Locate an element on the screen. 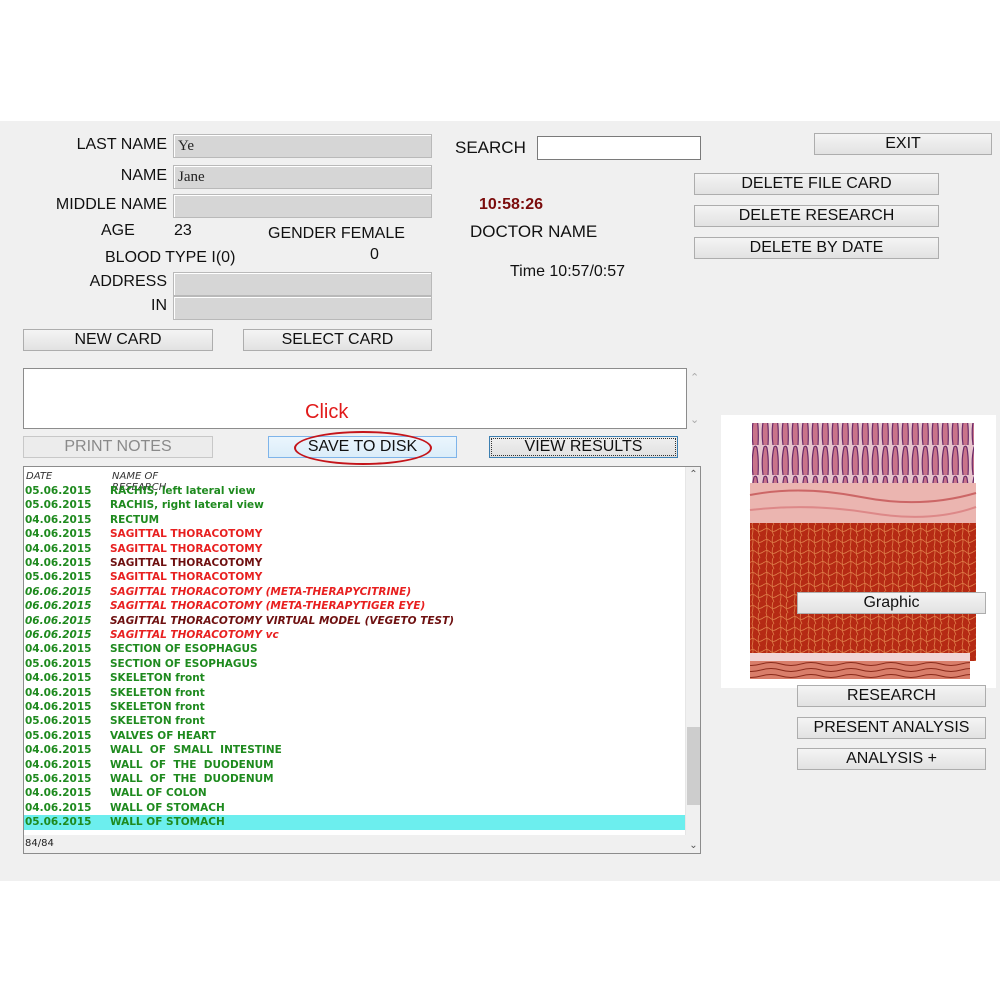 The height and width of the screenshot is (1000, 1000). mucosa-layer is located at coordinates (863, 453).